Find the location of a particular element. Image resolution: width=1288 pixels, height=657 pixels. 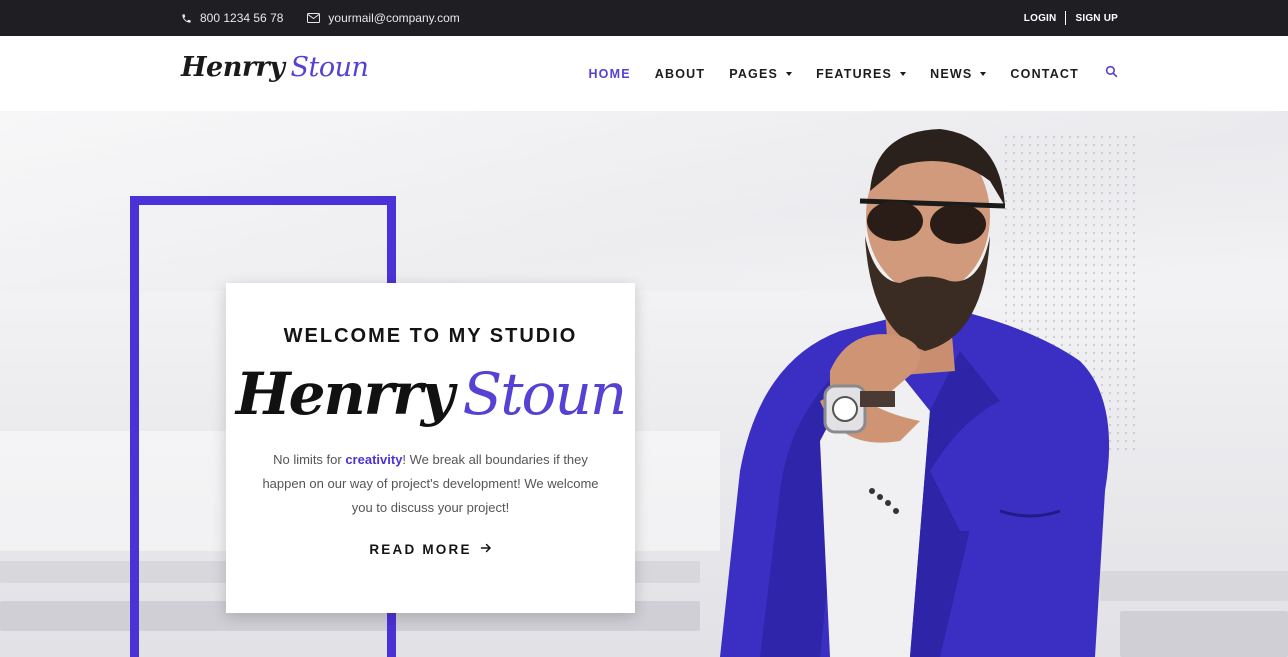

search-button is located at coordinates (1111, 74).